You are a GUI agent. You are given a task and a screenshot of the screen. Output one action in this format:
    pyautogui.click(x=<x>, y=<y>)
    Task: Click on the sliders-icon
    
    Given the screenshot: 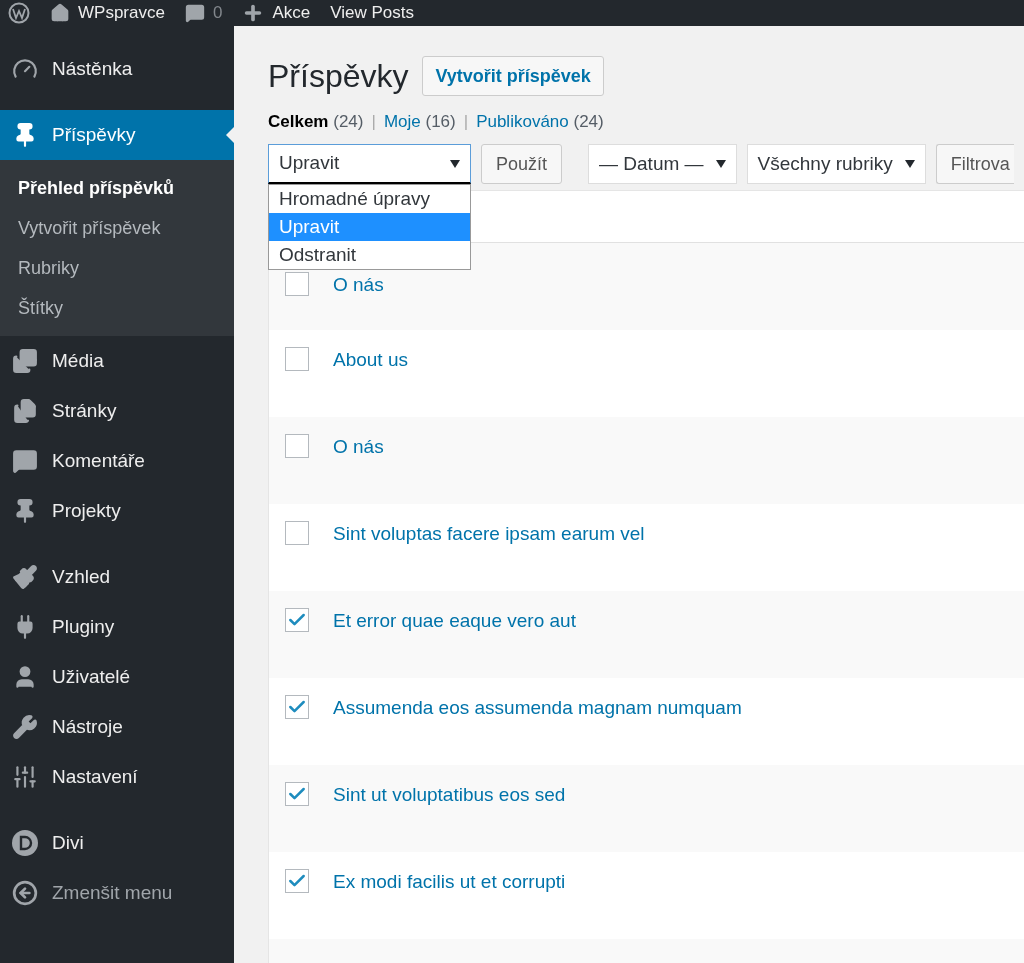 What is the action you would take?
    pyautogui.click(x=25, y=777)
    